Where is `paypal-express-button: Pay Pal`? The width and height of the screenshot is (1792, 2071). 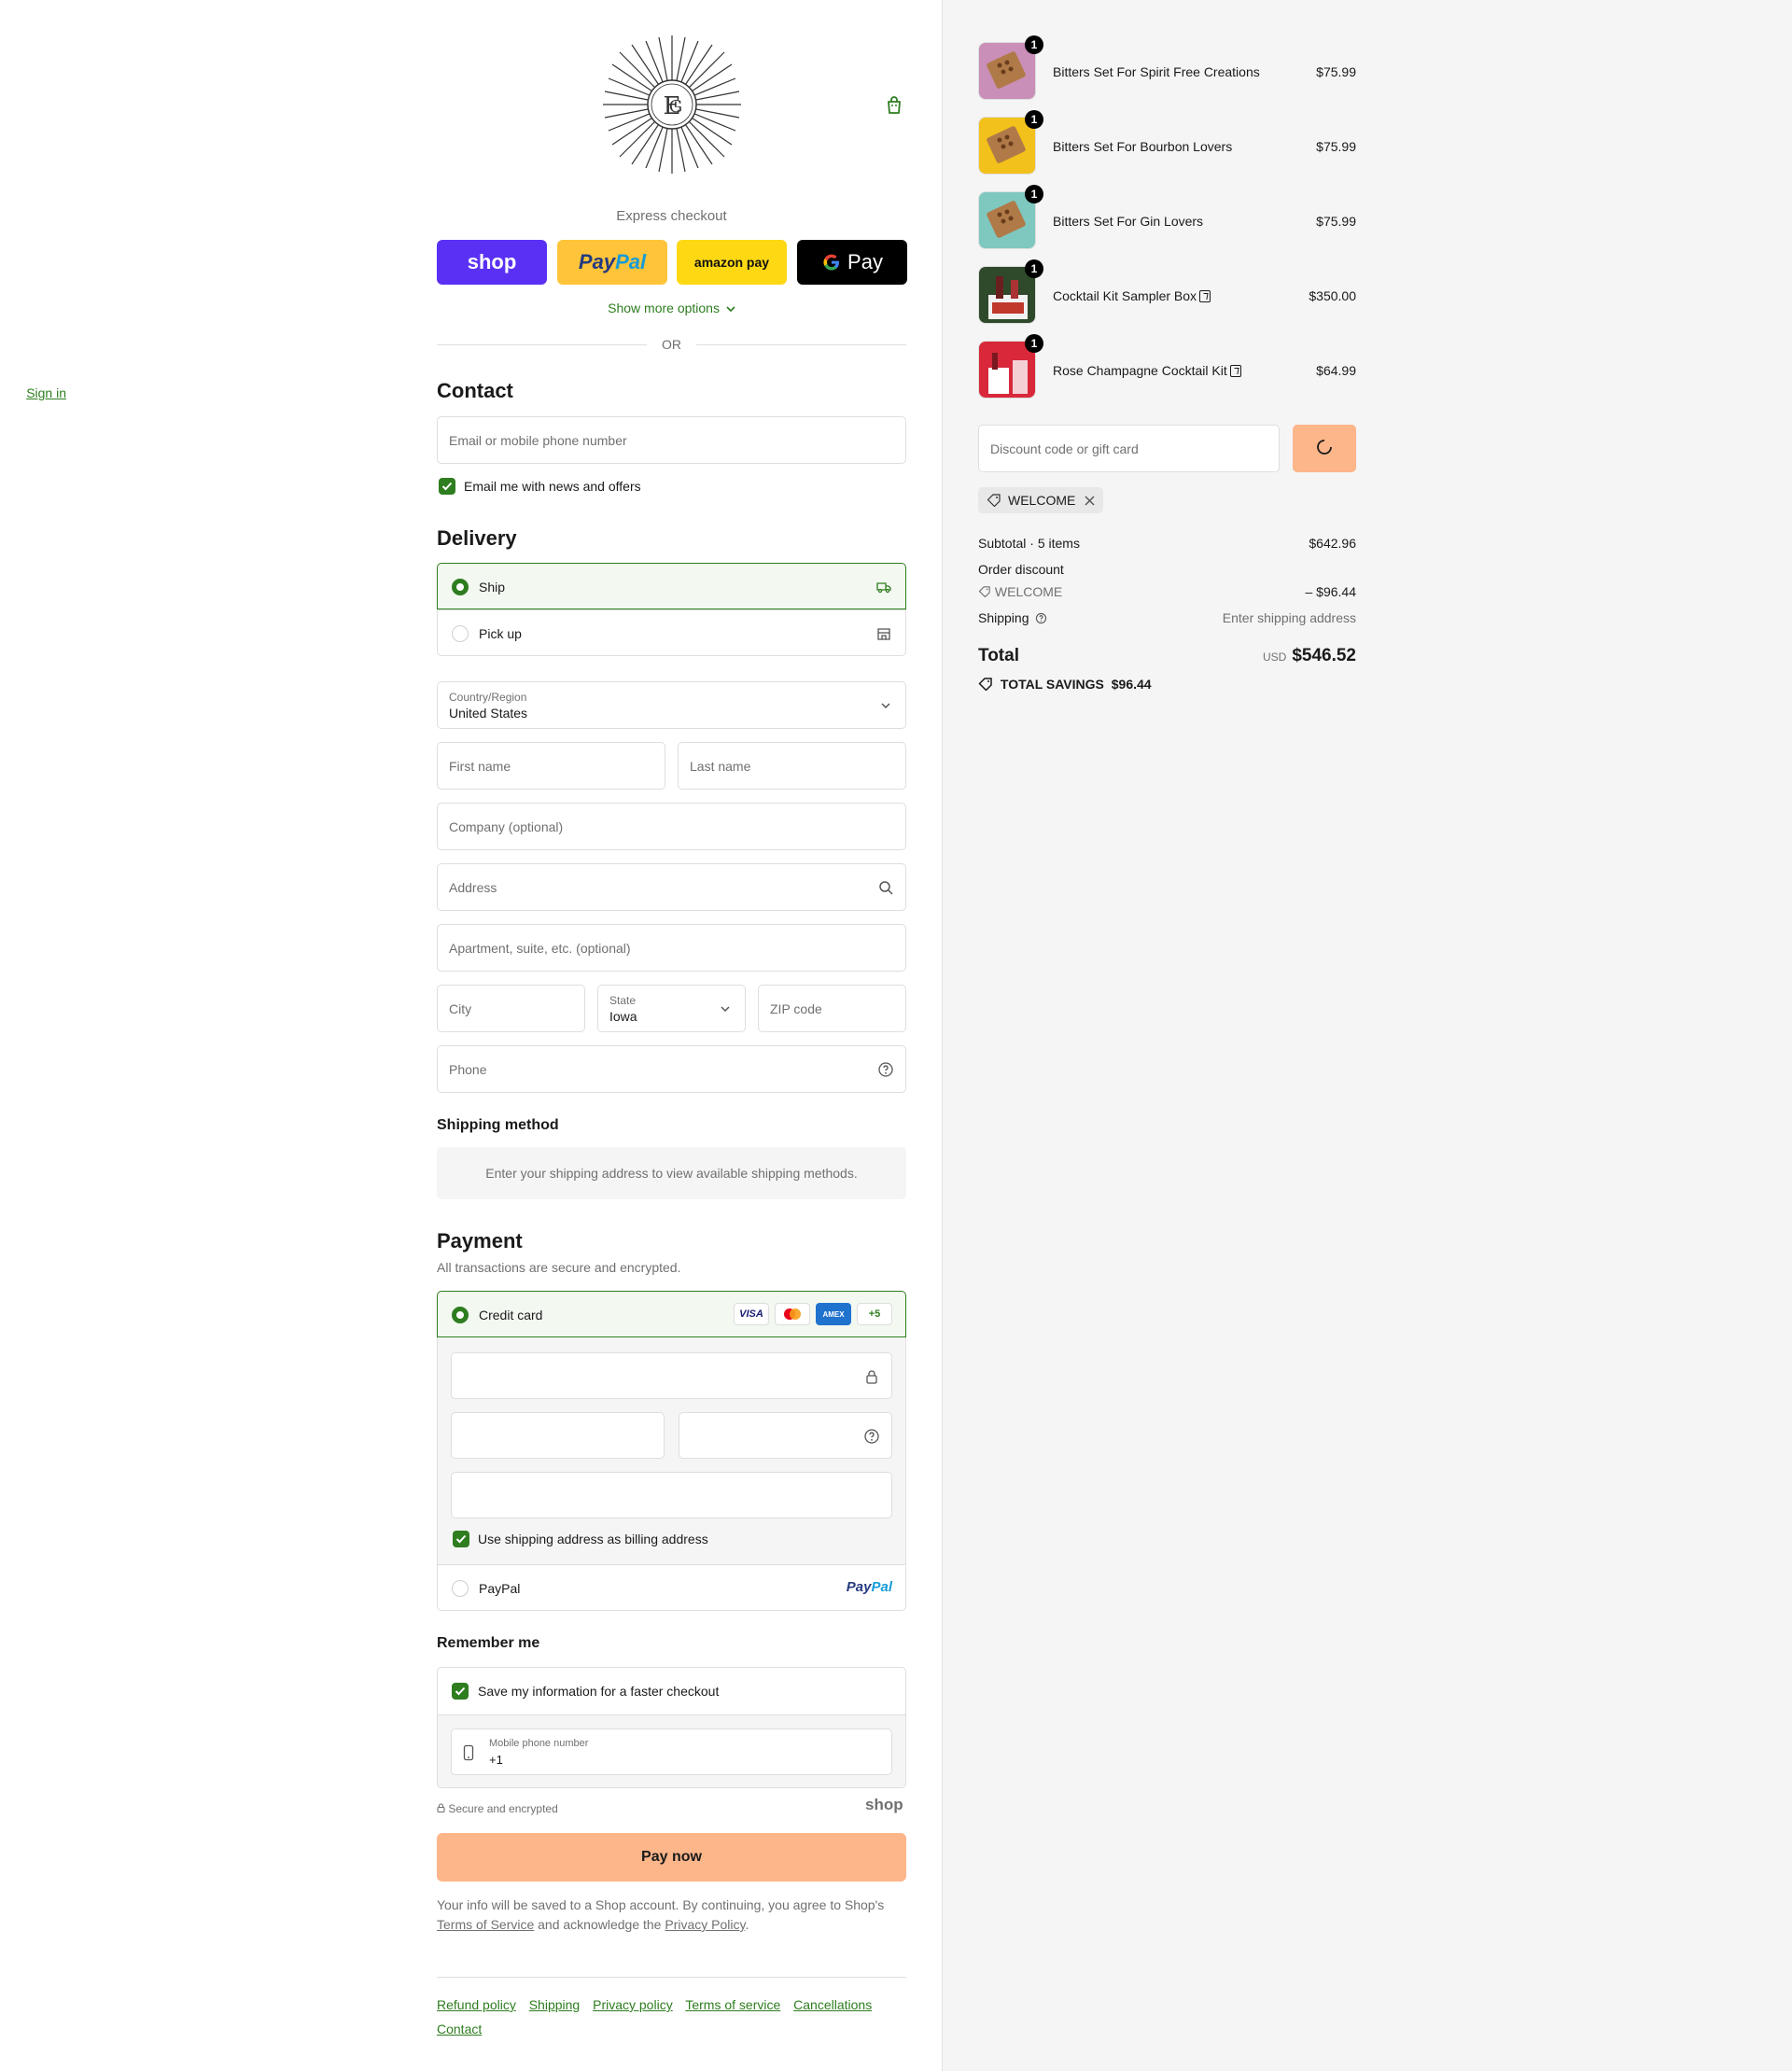
paypal-express-button: Pay Pal is located at coordinates (612, 262).